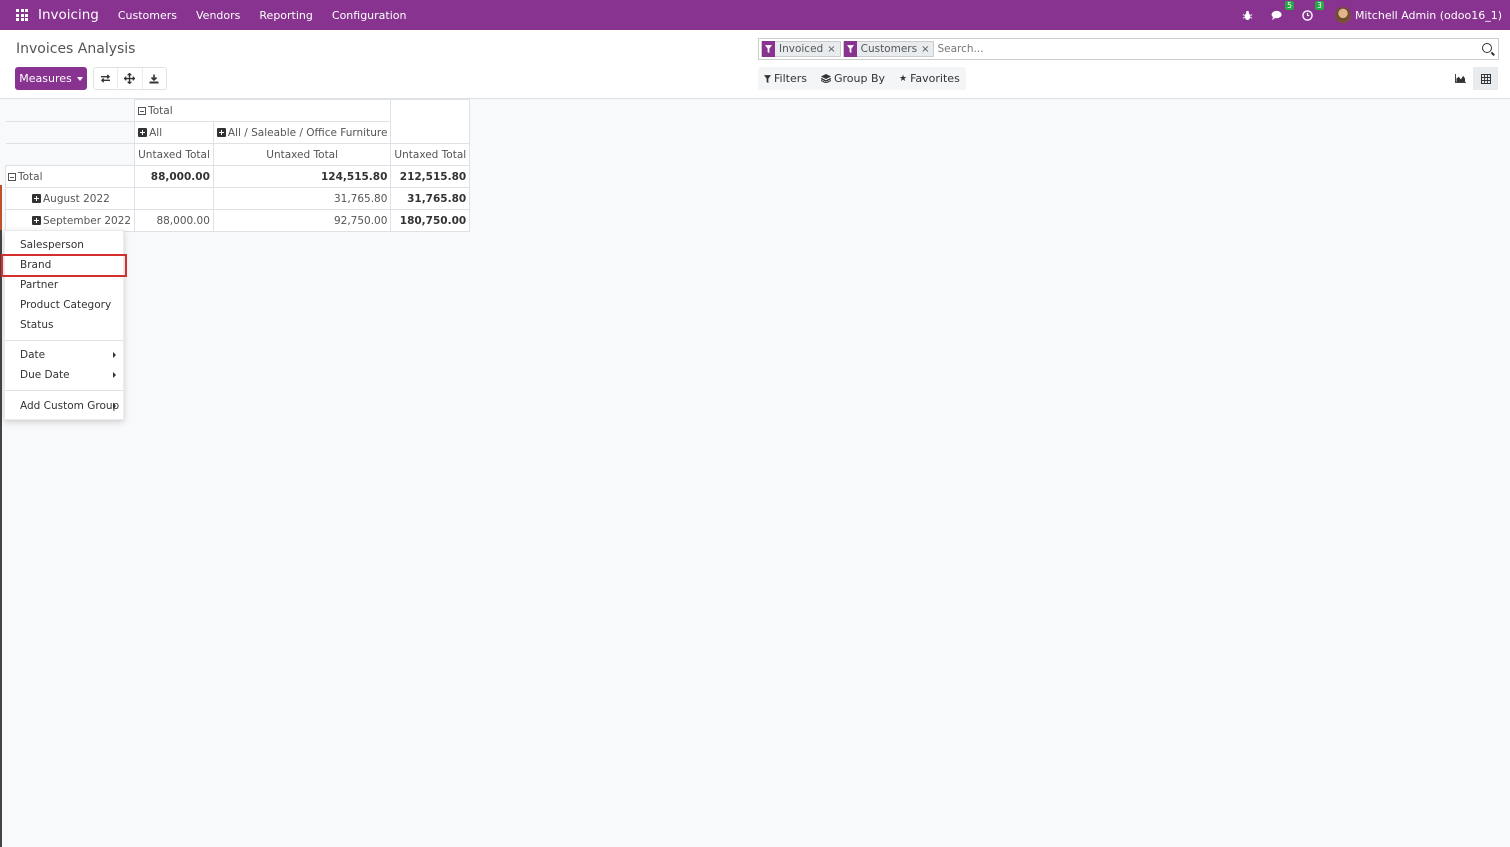 The width and height of the screenshot is (1510, 847). I want to click on pivot-cell: 212,515.80, so click(430, 176).